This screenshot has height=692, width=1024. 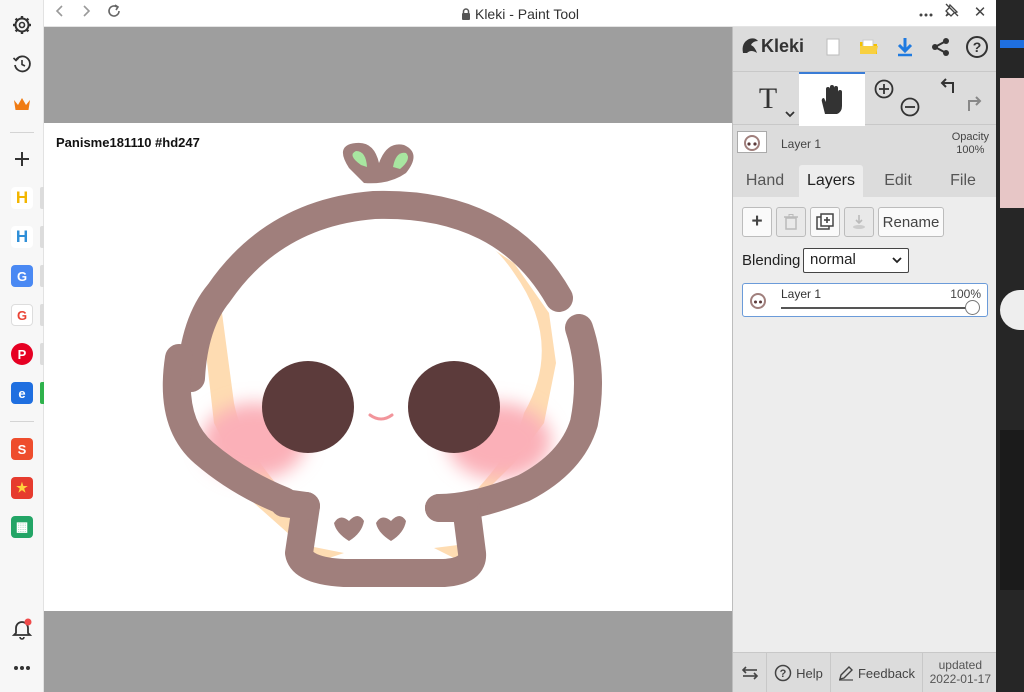 I want to click on tab-edit: Edit, so click(x=898, y=181).